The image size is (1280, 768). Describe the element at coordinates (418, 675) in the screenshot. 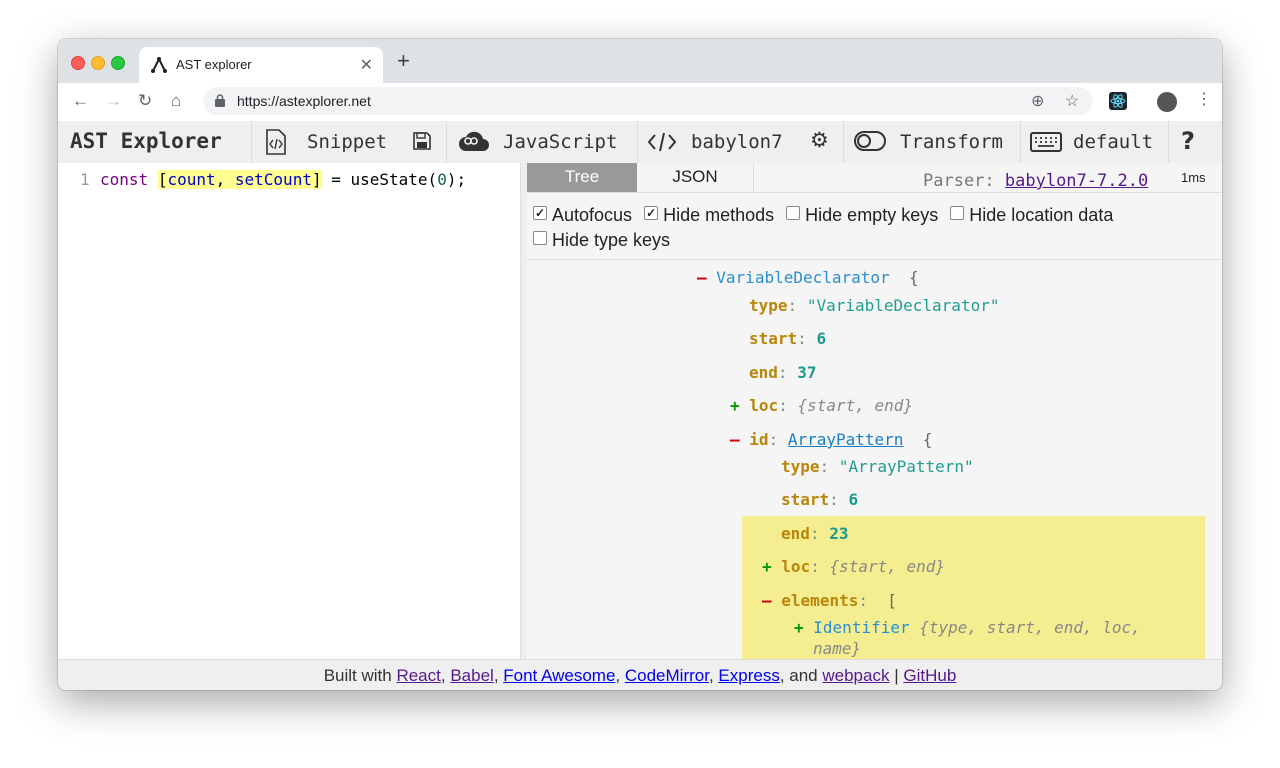

I see `react-link: React` at that location.